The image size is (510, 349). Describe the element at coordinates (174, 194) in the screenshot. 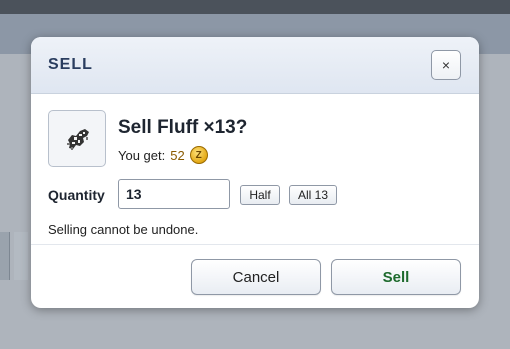

I see `quantity-input` at that location.